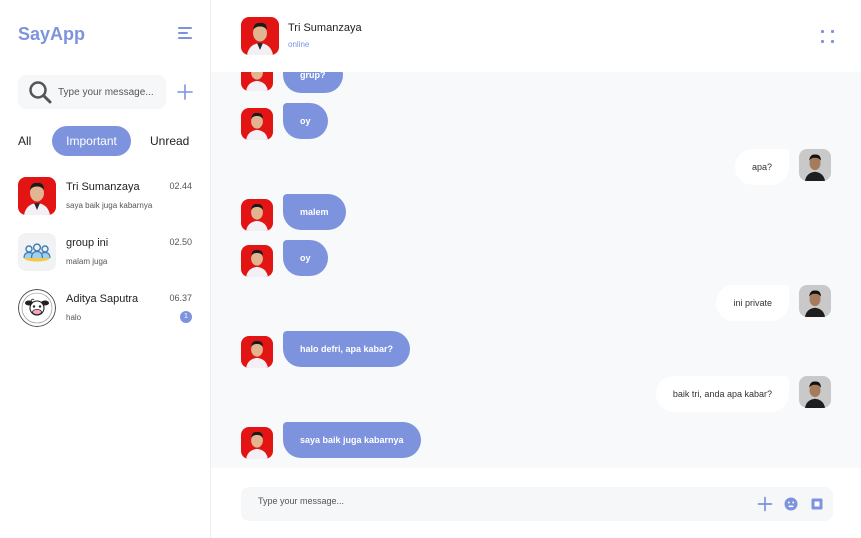  What do you see at coordinates (169, 141) in the screenshot?
I see `filter-tab-unread: Unread` at bounding box center [169, 141].